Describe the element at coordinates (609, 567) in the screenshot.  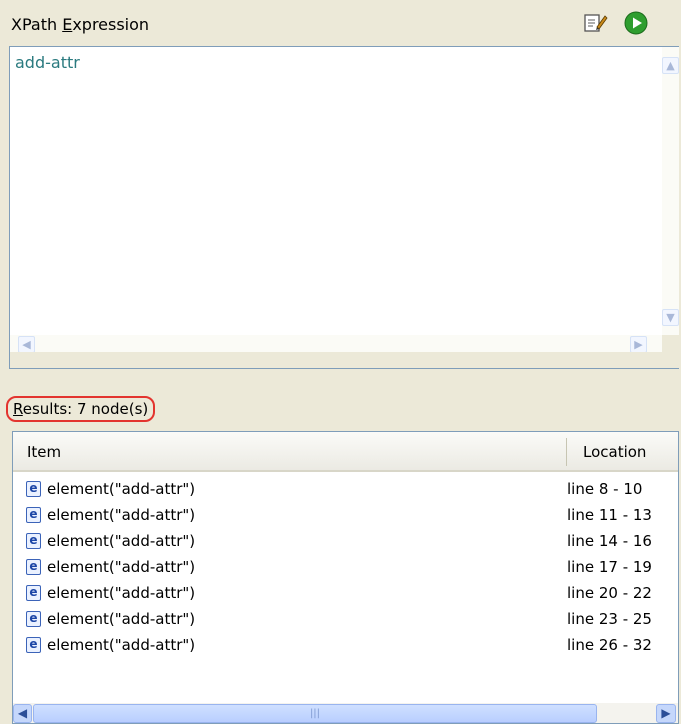
I see `row-location: line 17 - 19` at that location.